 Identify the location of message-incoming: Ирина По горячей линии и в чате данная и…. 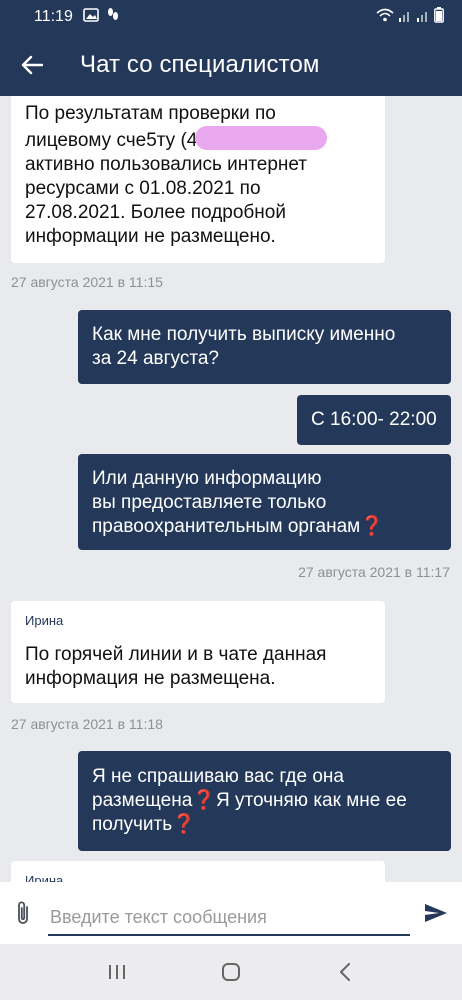
(198, 652).